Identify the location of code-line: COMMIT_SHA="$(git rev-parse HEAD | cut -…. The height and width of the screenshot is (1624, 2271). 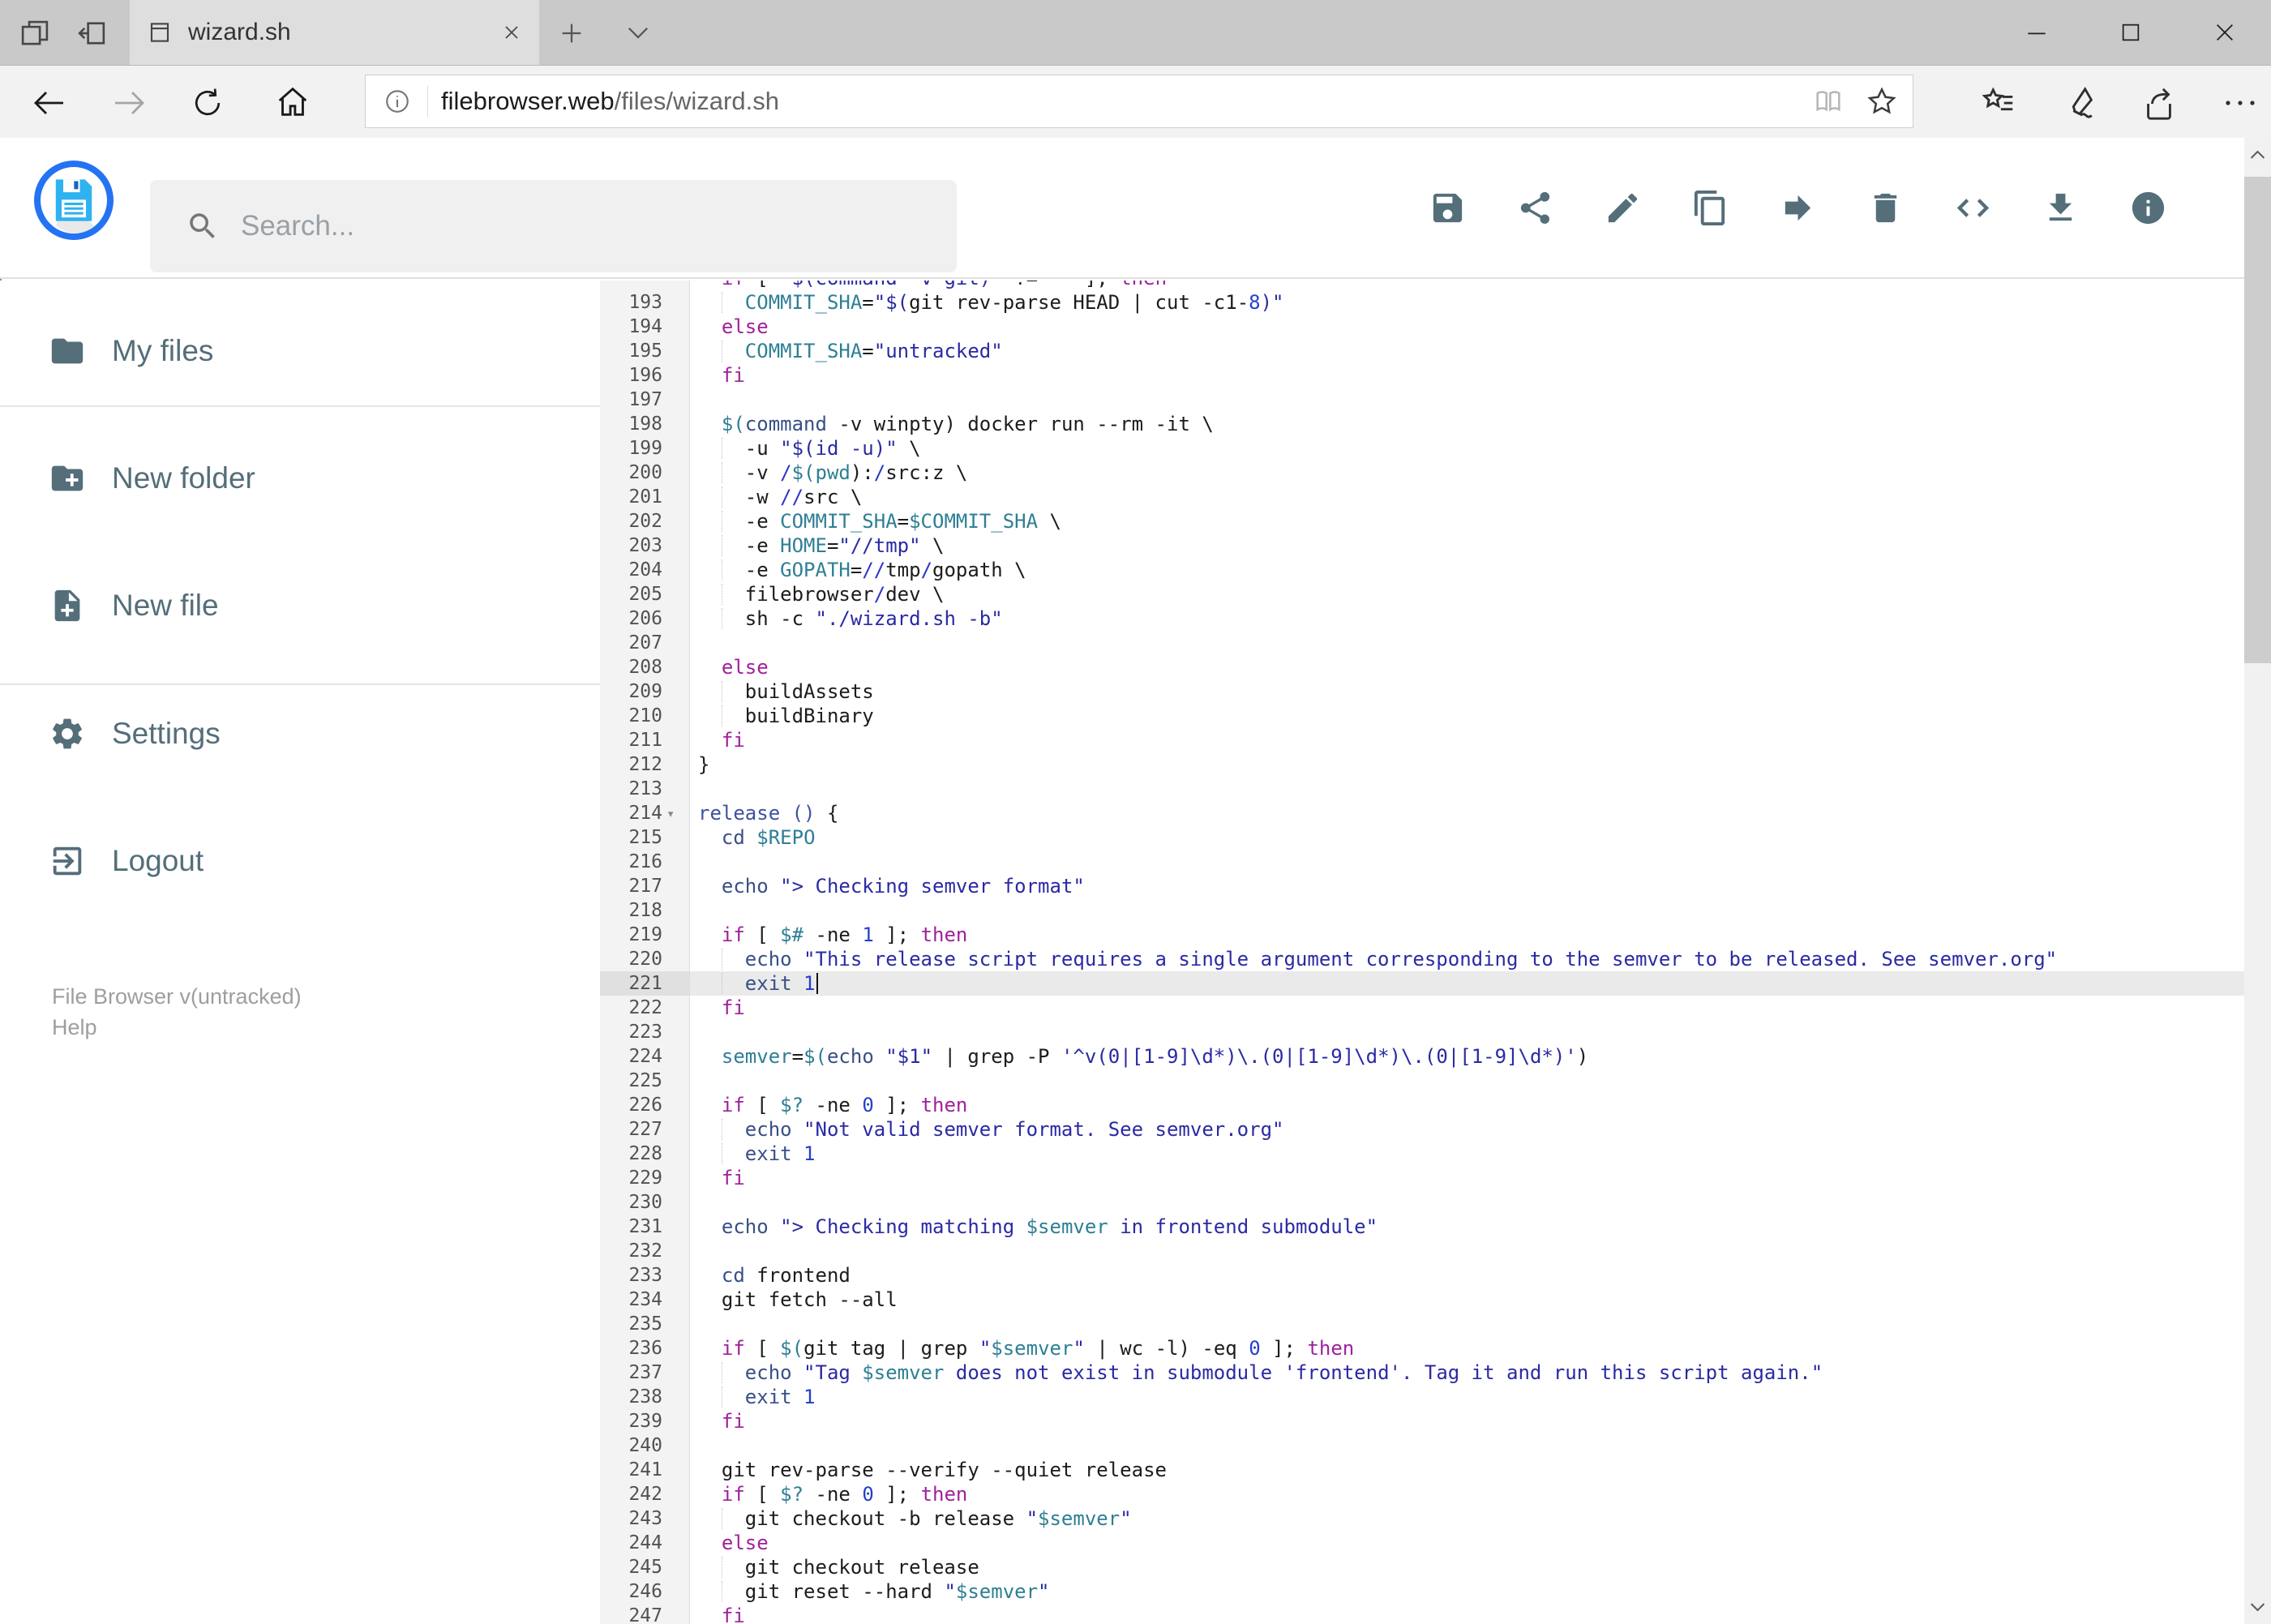
(1467, 303).